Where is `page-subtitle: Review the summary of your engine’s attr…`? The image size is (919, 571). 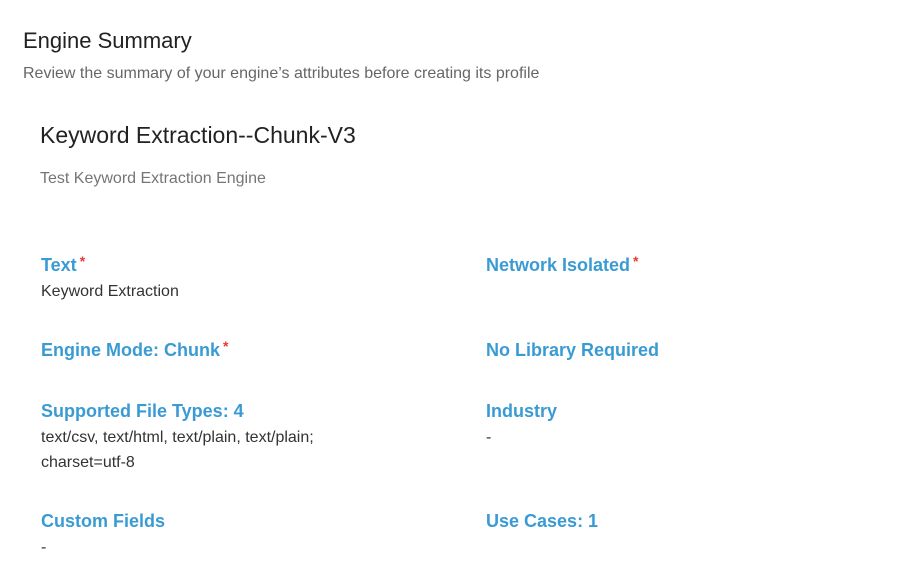 page-subtitle: Review the summary of your engine’s attr… is located at coordinates (281, 73).